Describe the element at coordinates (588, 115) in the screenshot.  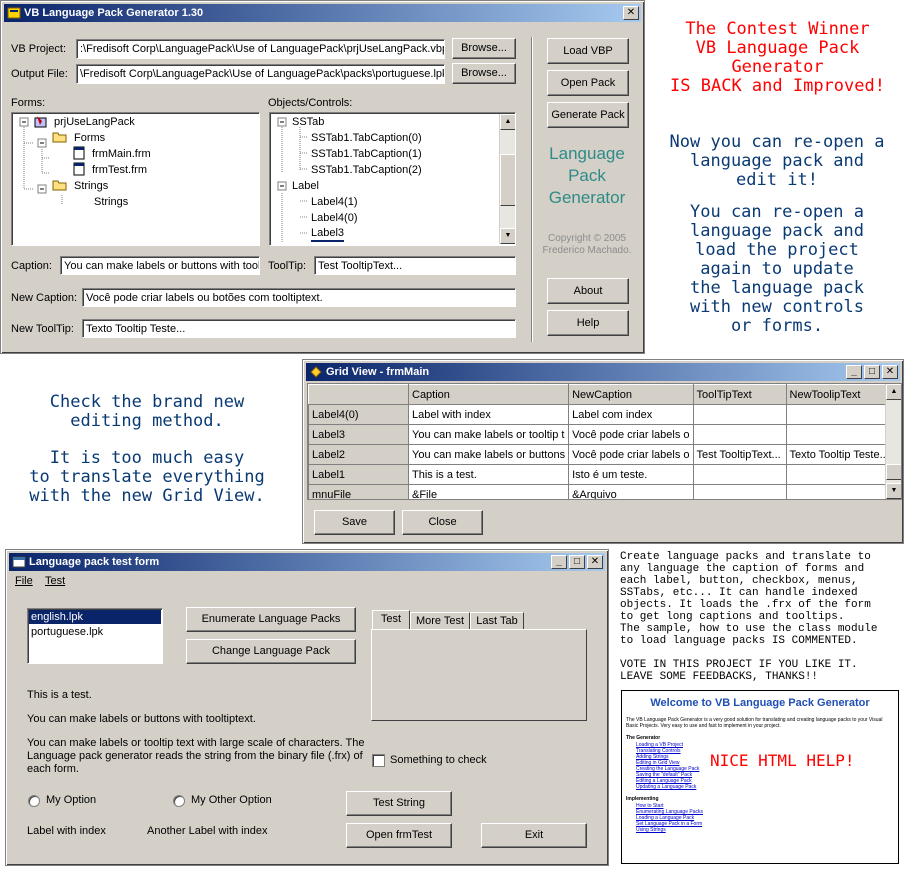
I see `generate-pack-button: Generate Pack` at that location.